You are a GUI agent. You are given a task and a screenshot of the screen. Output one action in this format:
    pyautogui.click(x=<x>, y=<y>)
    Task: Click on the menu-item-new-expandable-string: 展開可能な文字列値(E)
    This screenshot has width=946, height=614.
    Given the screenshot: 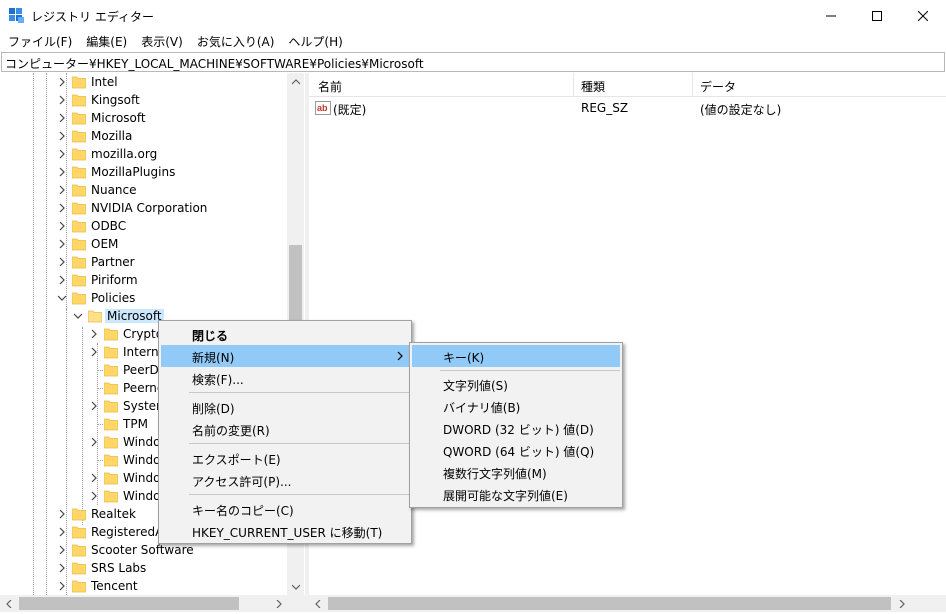 What is the action you would take?
    pyautogui.click(x=516, y=494)
    